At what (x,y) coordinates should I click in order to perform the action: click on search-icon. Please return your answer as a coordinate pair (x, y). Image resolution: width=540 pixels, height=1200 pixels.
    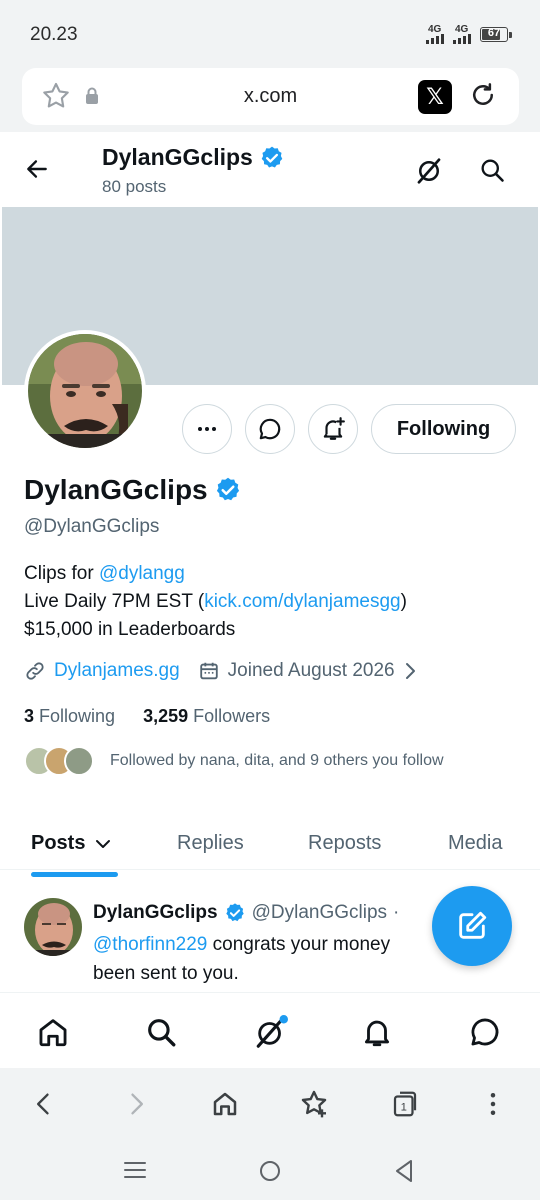
    Looking at the image, I should click on (492, 172).